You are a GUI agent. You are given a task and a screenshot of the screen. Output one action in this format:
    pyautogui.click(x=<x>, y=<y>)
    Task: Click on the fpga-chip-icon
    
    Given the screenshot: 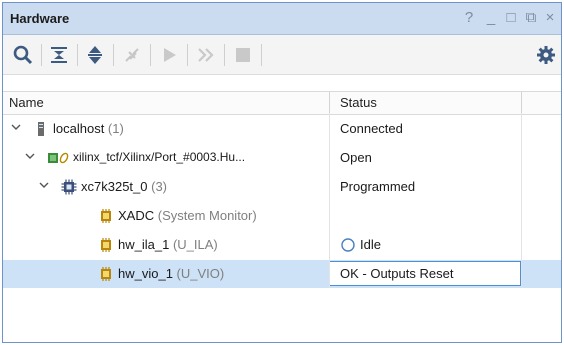 What is the action you would take?
    pyautogui.click(x=69, y=187)
    